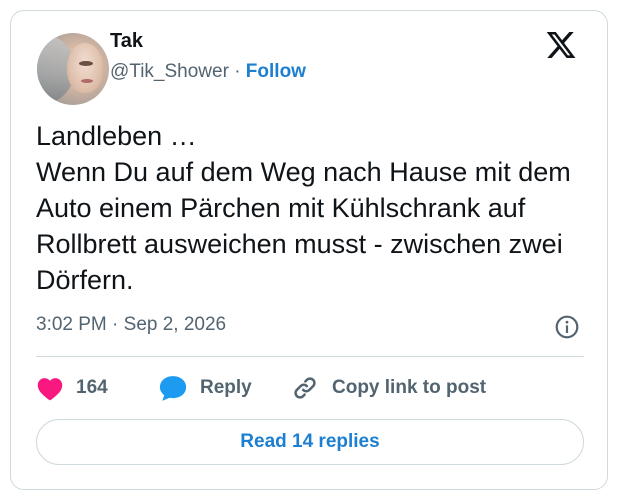 The width and height of the screenshot is (620, 502). I want to click on author-handle-row: @Tik_Shower · Follow, so click(208, 72).